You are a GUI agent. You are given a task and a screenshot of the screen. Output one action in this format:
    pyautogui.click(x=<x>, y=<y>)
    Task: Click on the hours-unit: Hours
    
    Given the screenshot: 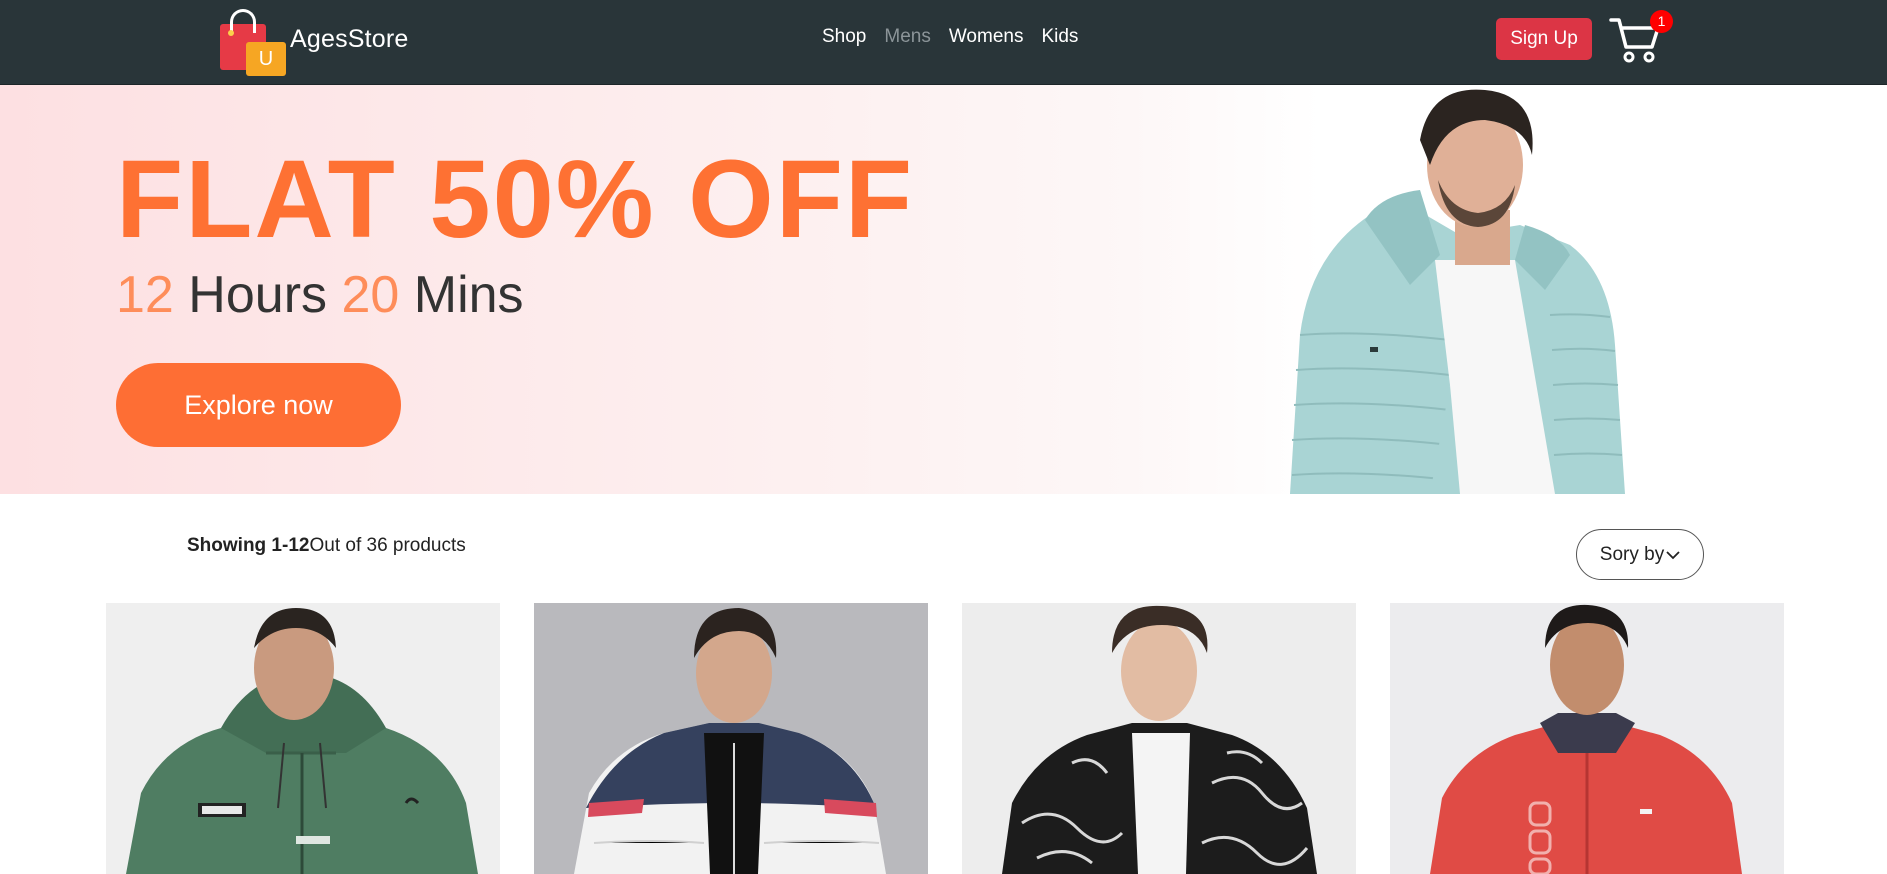 What is the action you would take?
    pyautogui.click(x=258, y=295)
    